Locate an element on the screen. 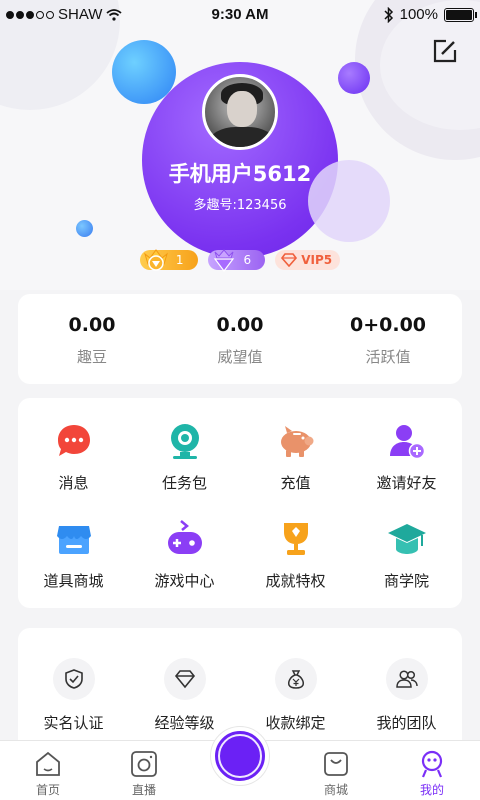 This screenshot has height=800, width=480. level-value: 1 is located at coordinates (179, 260).